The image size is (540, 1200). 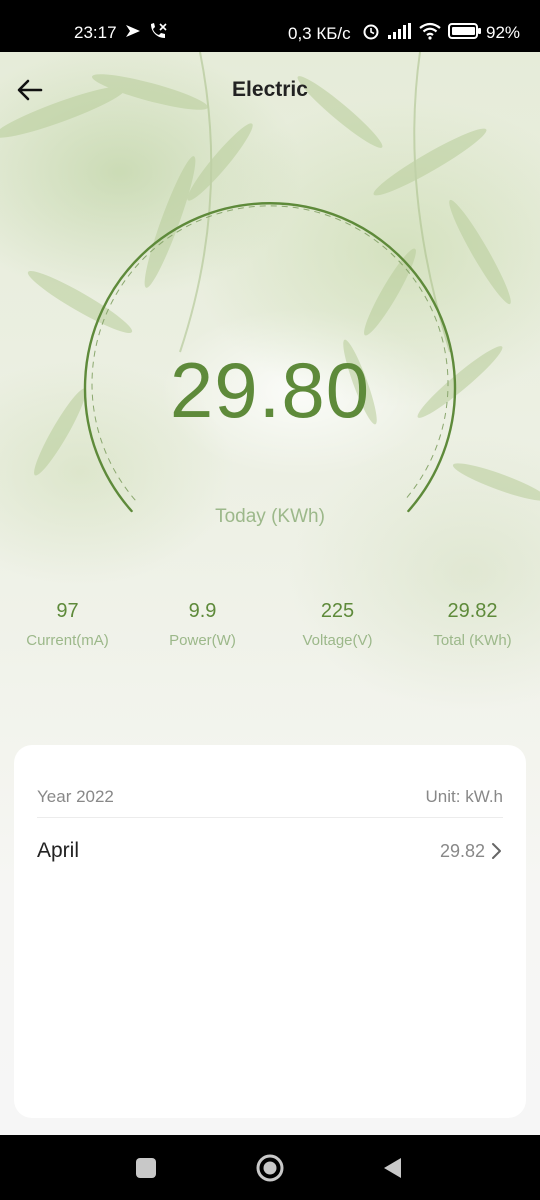 What do you see at coordinates (337, 624) in the screenshot?
I see `stat-voltage: 225 Voltage(V)` at bounding box center [337, 624].